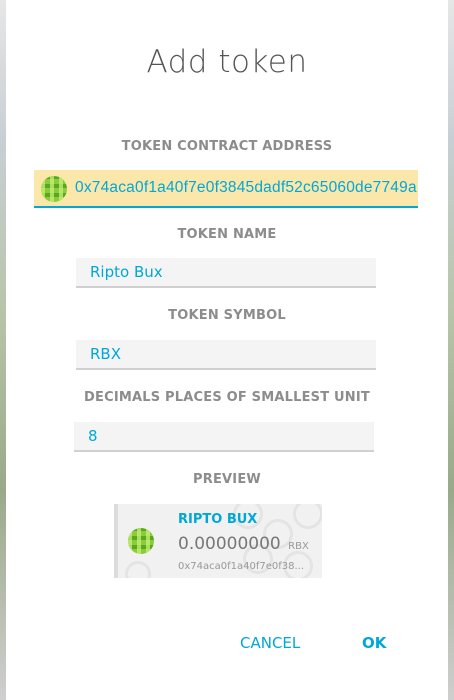 The width and height of the screenshot is (454, 700). Describe the element at coordinates (226, 273) in the screenshot. I see `token-name-field: Ripto Bux` at that location.